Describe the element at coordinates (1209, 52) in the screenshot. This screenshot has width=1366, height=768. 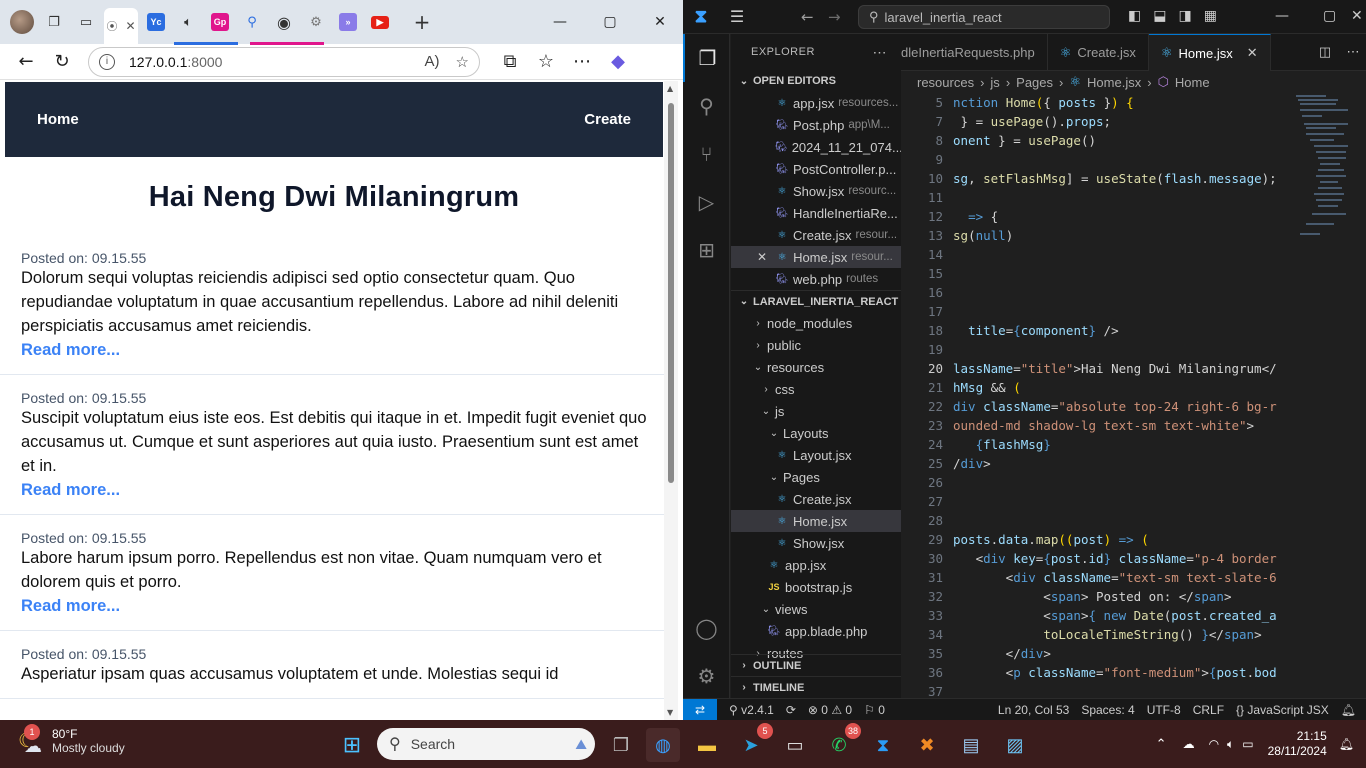
I see `tab-home-jsx: ⚛ Home.jsx ✕` at that location.